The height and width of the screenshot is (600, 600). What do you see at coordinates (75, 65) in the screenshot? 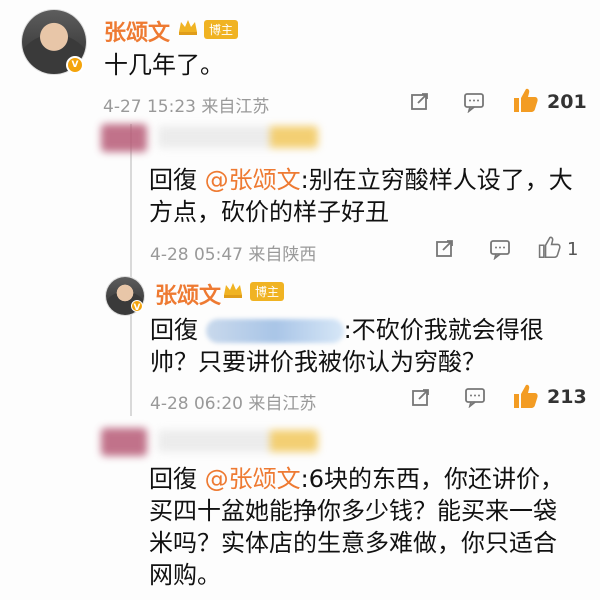
I see `verified-icon` at bounding box center [75, 65].